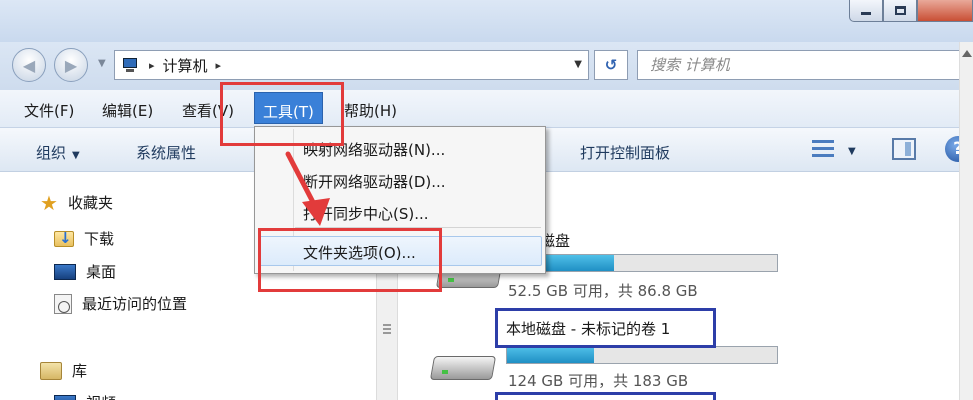 The width and height of the screenshot is (973, 400). What do you see at coordinates (966, 221) in the screenshot?
I see `vertical-scrollbar` at bounding box center [966, 221].